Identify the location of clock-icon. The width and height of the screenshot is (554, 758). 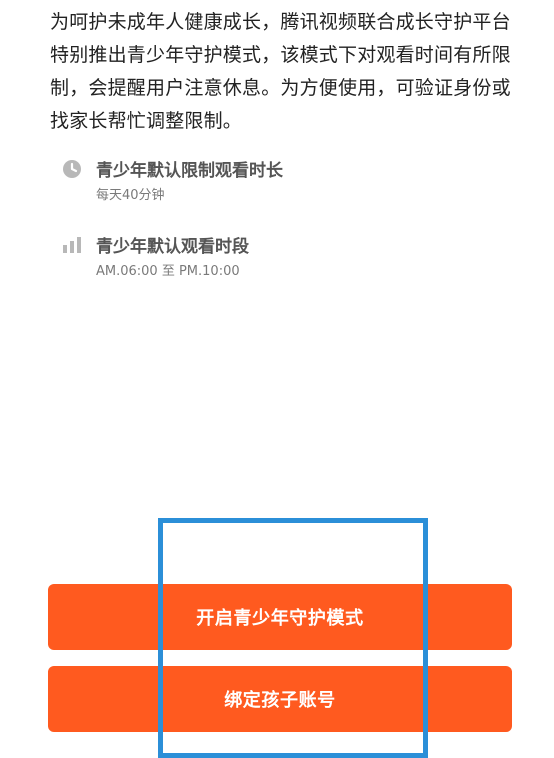
(72, 169).